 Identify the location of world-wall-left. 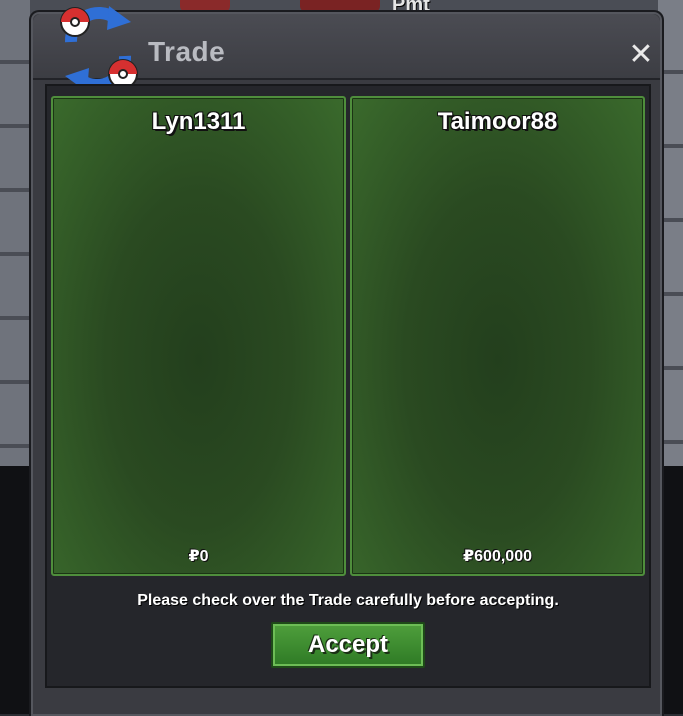
(15, 235).